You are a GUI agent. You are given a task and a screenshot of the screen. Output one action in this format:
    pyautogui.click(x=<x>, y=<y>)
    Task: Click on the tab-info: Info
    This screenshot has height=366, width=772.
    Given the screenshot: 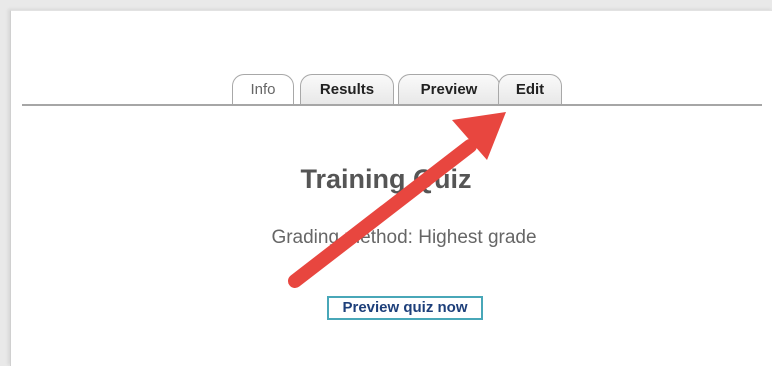 What is the action you would take?
    pyautogui.click(x=263, y=89)
    